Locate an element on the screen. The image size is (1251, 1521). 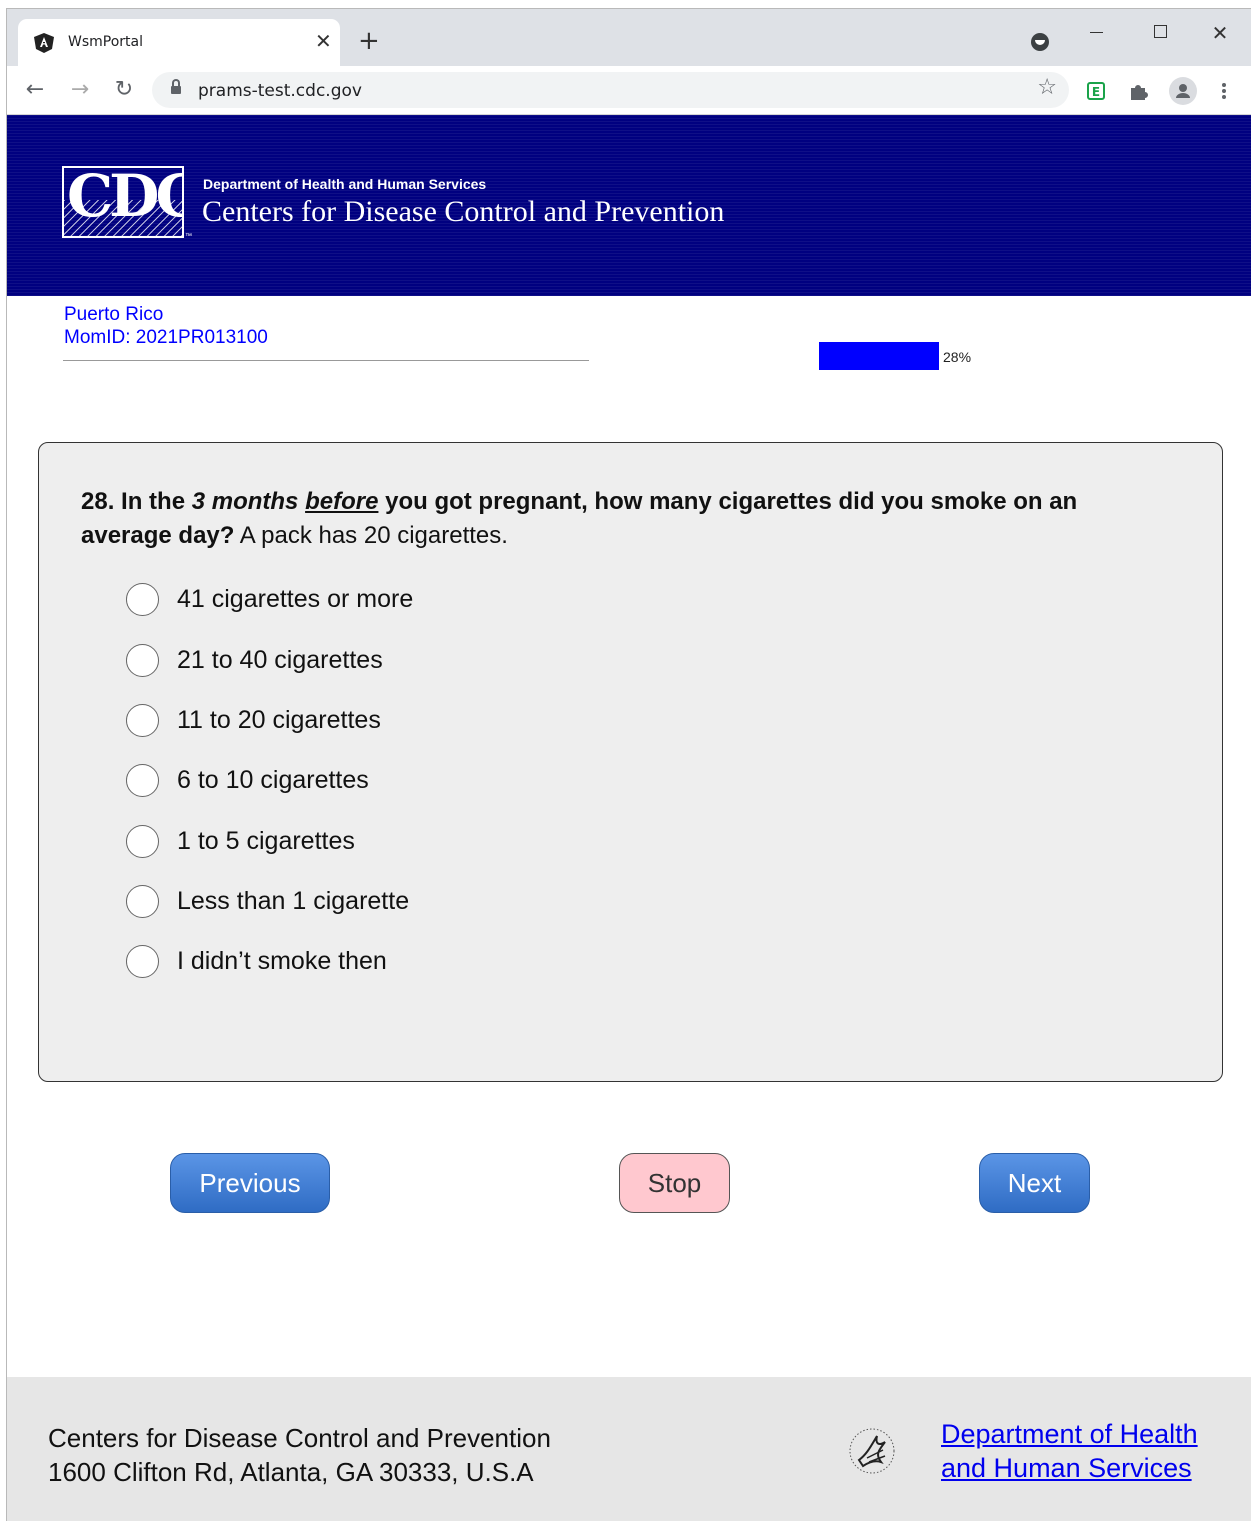
dept-small-title: Department of Health and Human Services is located at coordinates (345, 184).